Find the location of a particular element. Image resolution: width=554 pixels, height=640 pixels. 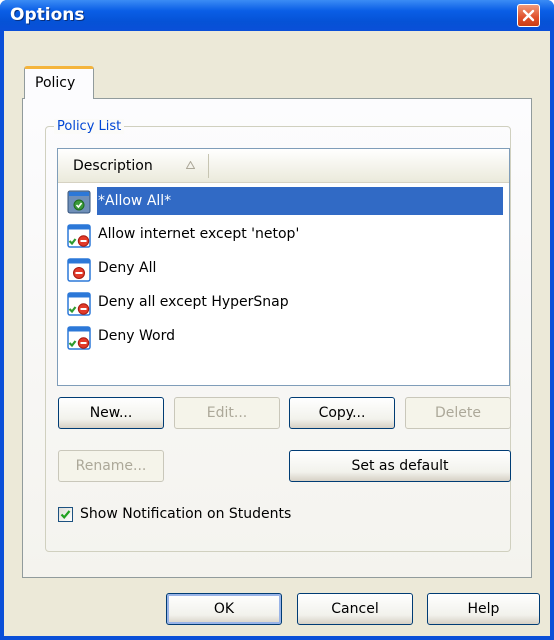

policy-list-group-label: Policy List is located at coordinates (89, 126).